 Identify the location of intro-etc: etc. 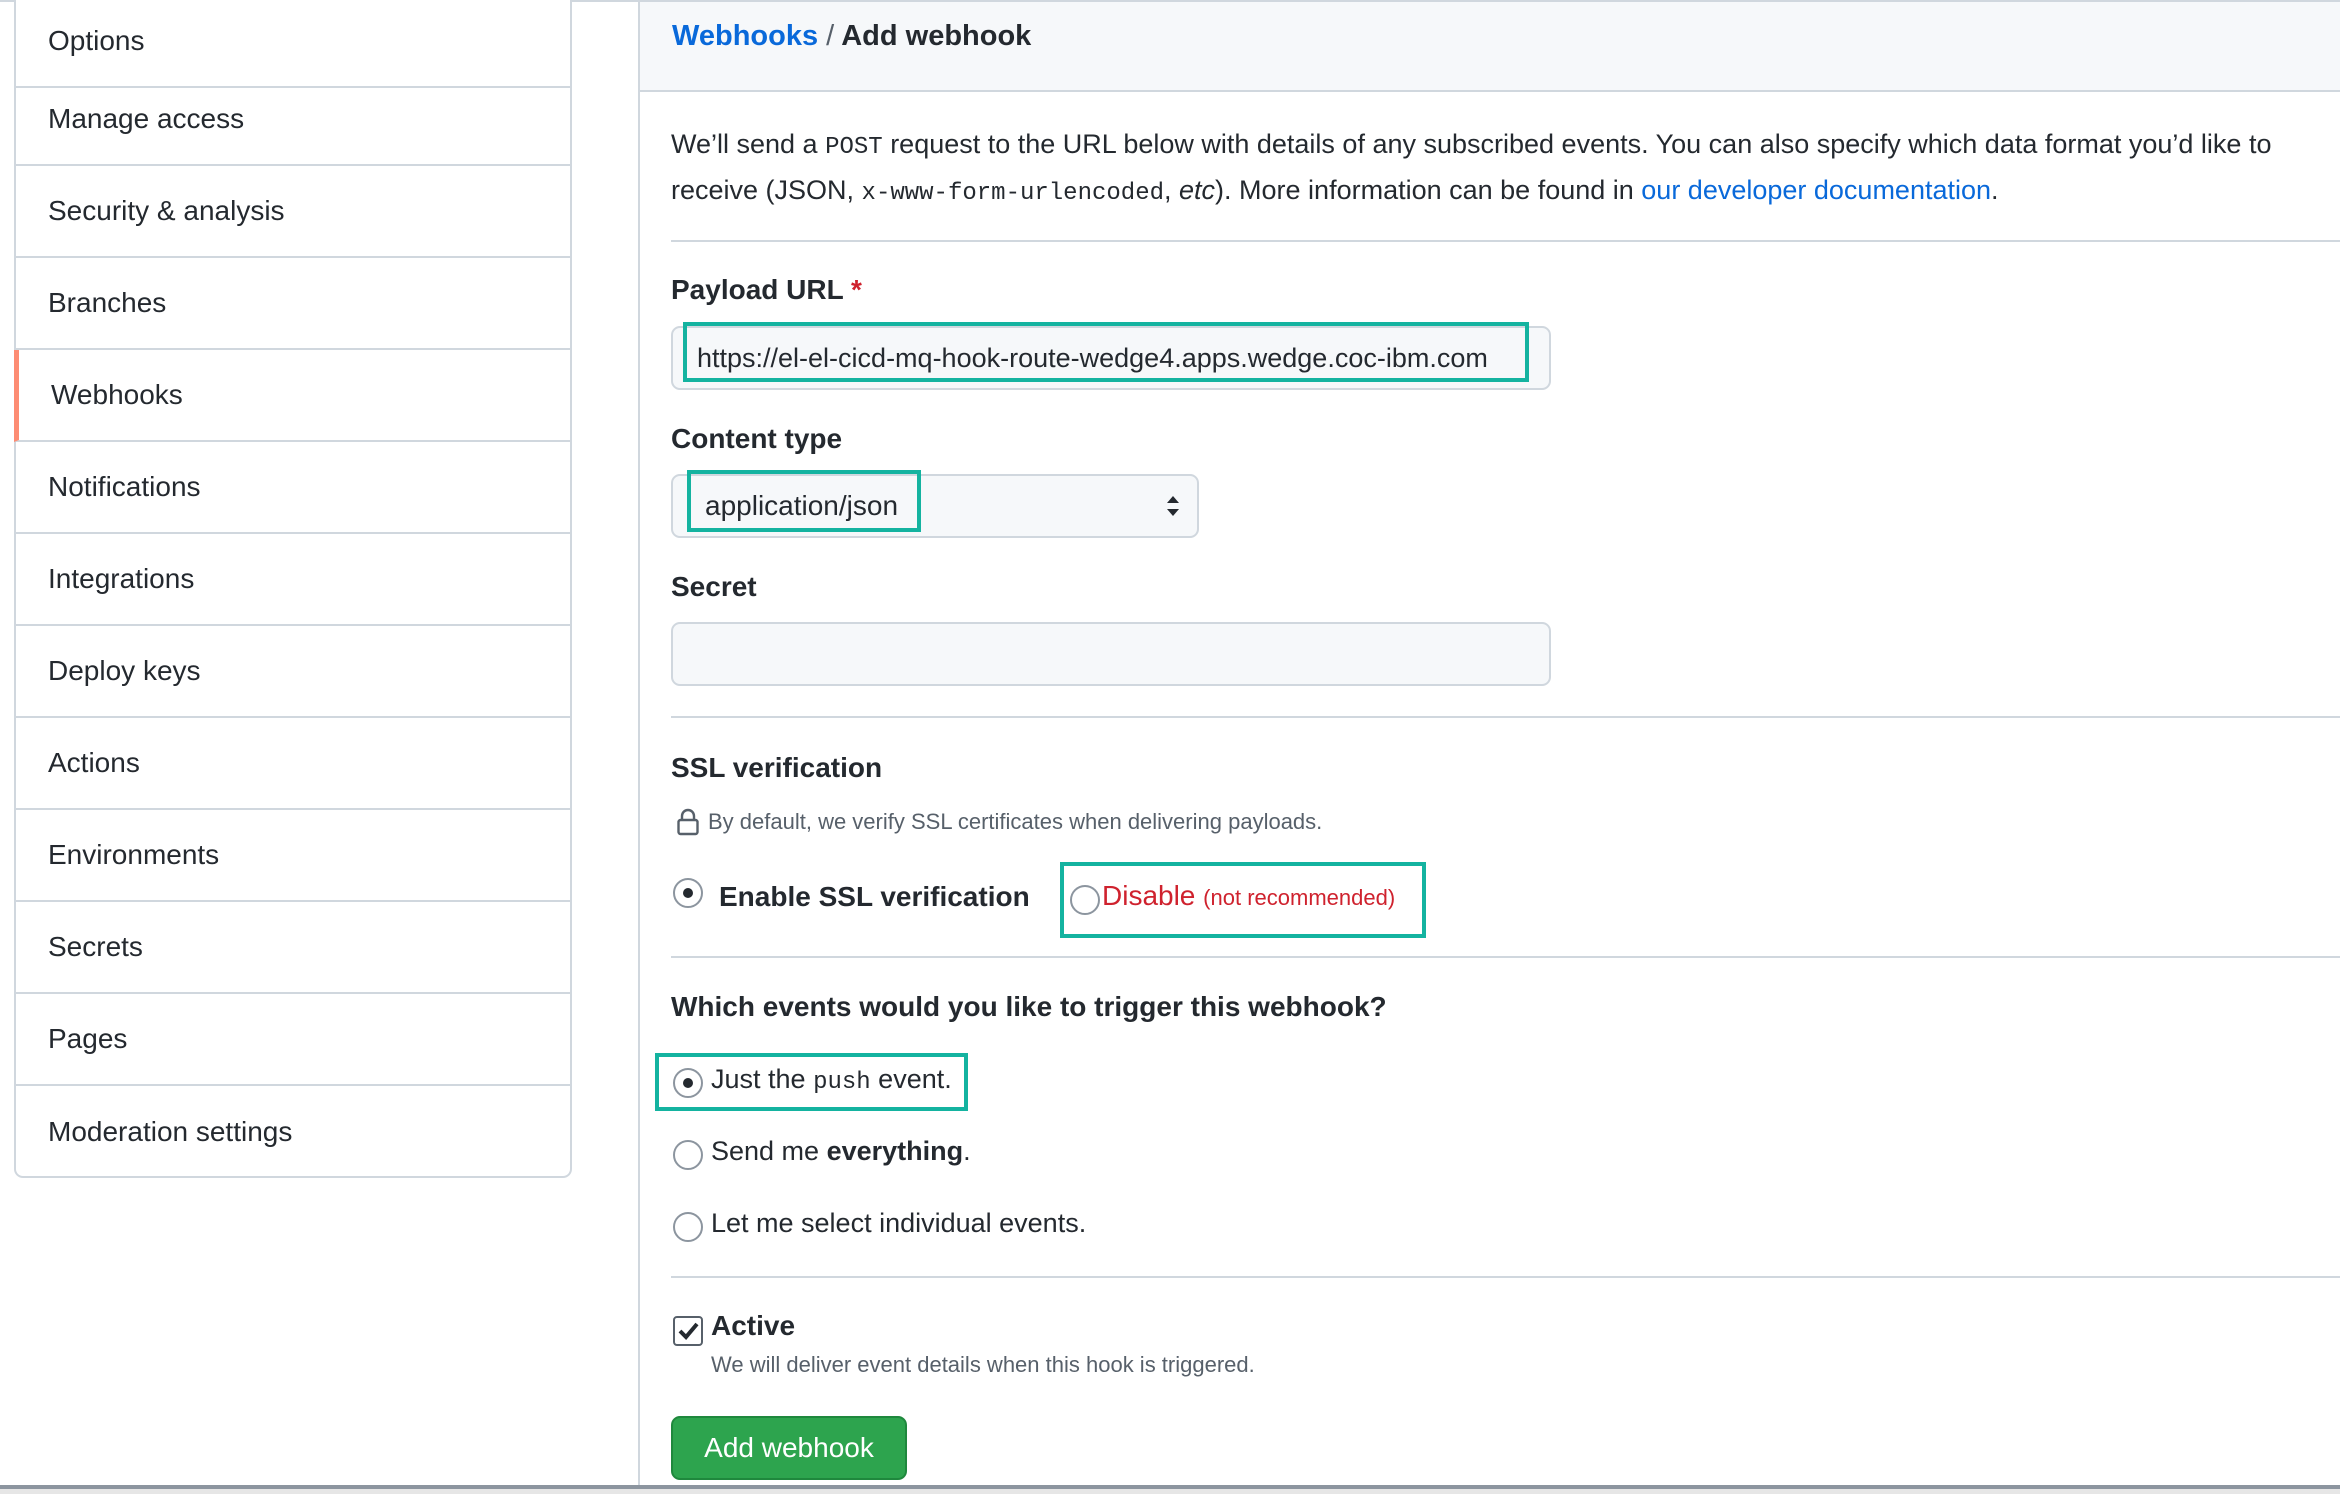
(1197, 190).